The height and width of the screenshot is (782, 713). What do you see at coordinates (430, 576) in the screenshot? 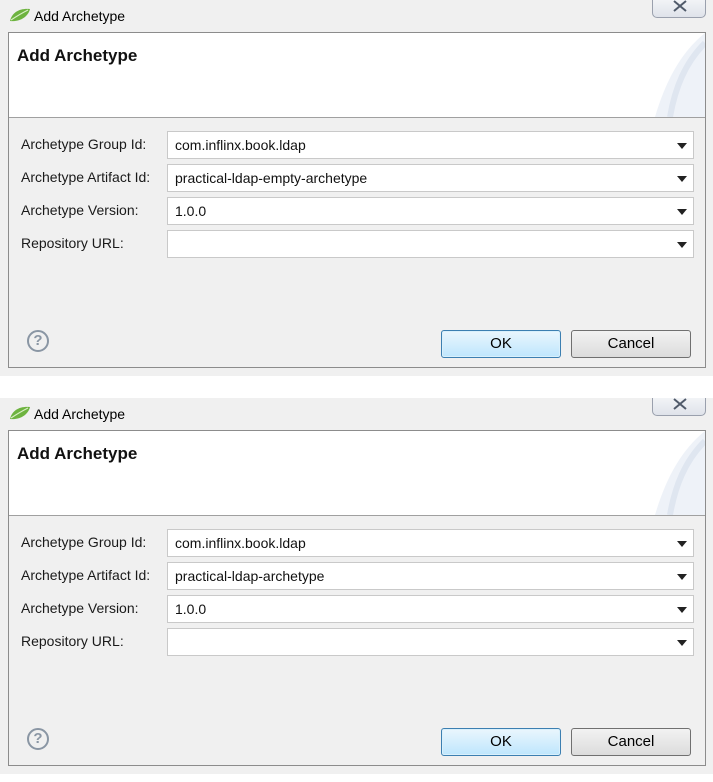
I see `artifact-id-combo: practical-ldap-archetype` at bounding box center [430, 576].